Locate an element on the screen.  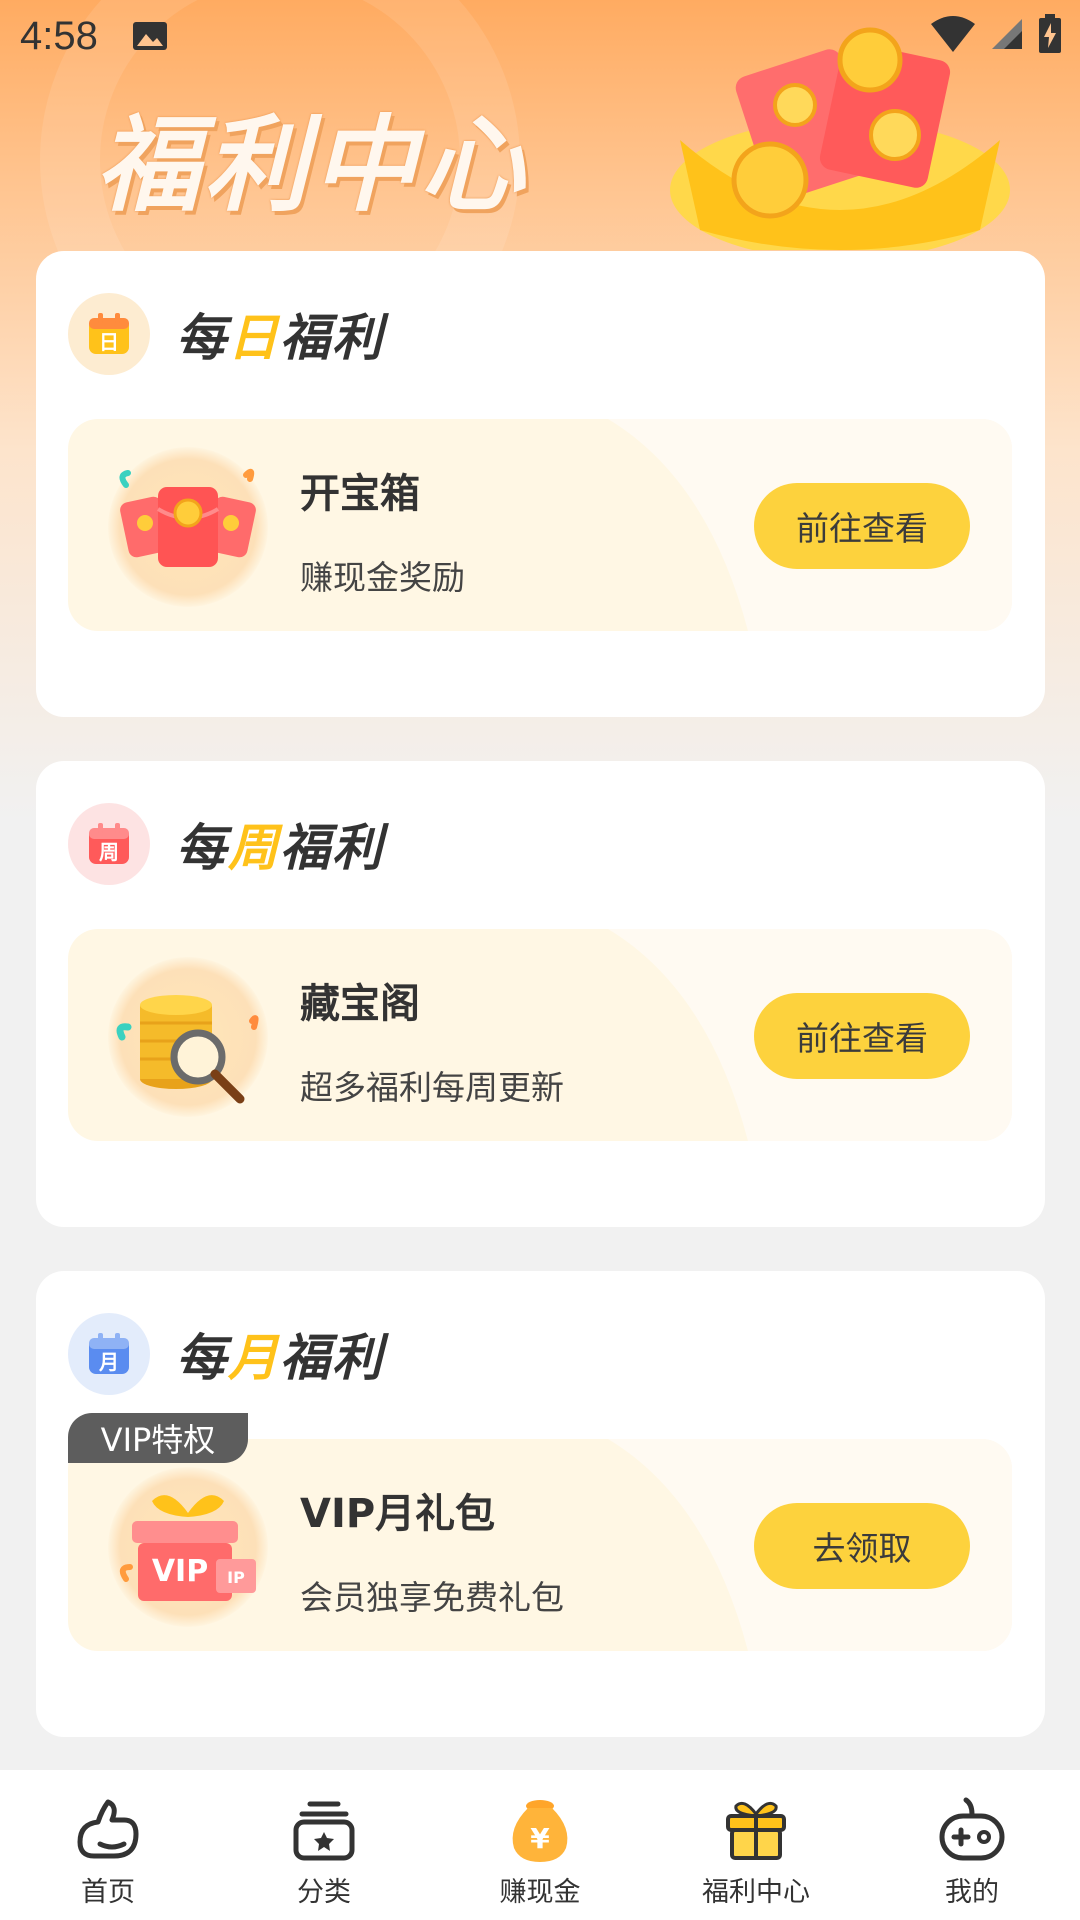
gift-icon is located at coordinates (756, 1830).